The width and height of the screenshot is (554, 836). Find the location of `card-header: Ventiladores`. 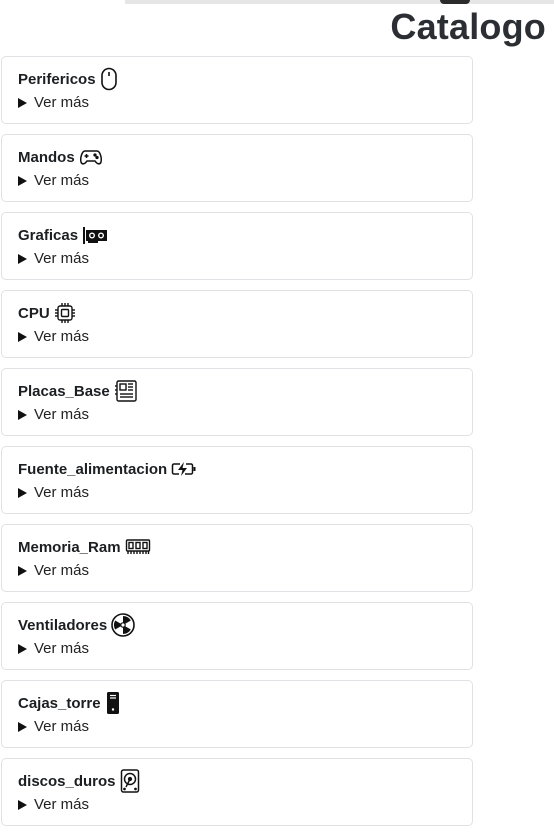

card-header: Ventiladores is located at coordinates (77, 625).